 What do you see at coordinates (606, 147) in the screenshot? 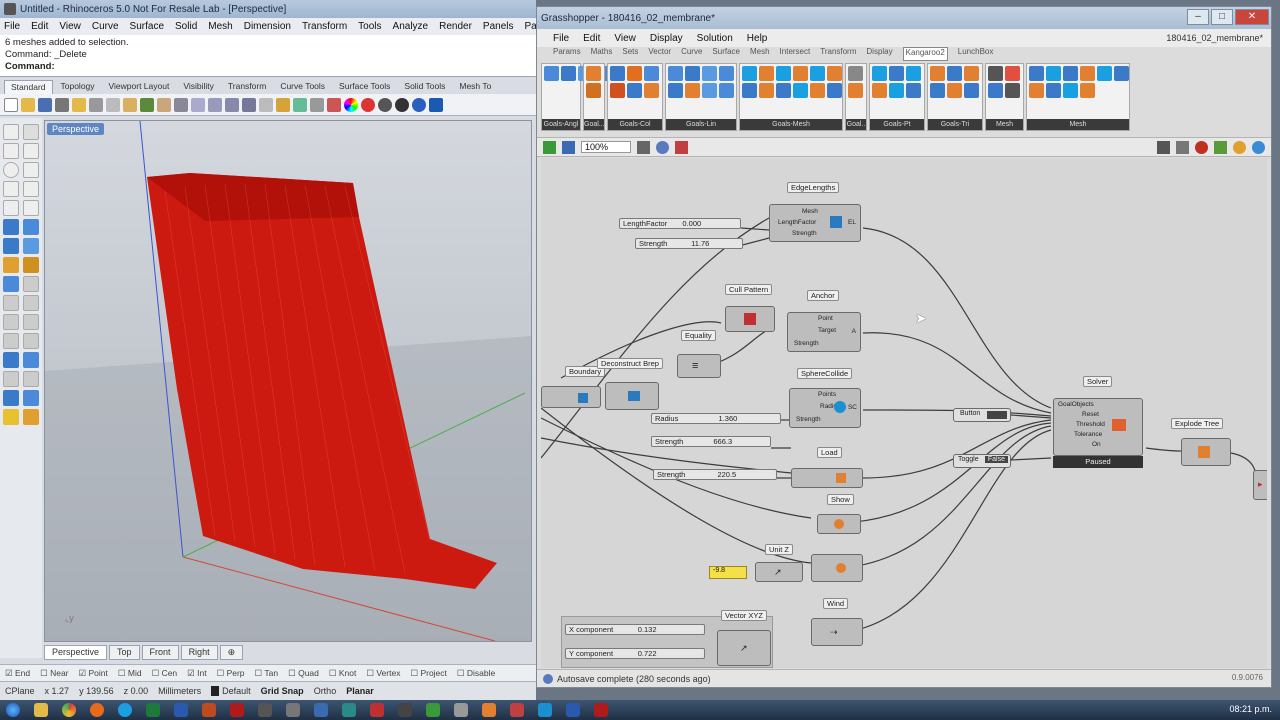
I see `gh-zoom-select: 100%` at bounding box center [606, 147].